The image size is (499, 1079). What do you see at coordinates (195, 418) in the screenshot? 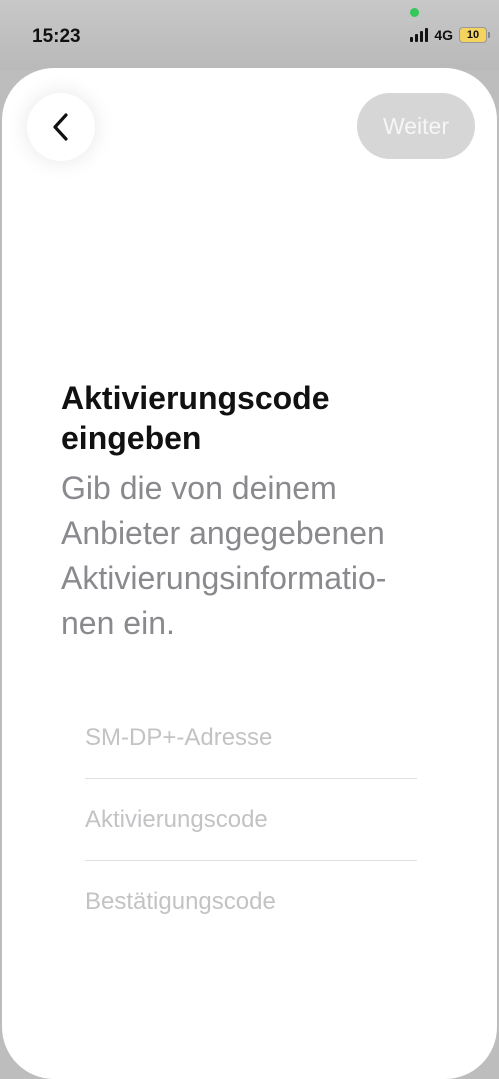
I see `page-title: Aktivierungscode eingeben` at bounding box center [195, 418].